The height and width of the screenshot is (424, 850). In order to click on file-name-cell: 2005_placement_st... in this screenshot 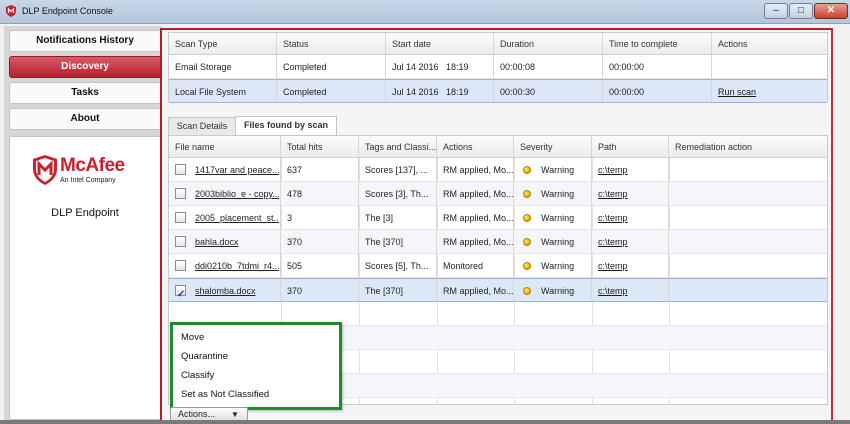, I will do `click(225, 217)`.